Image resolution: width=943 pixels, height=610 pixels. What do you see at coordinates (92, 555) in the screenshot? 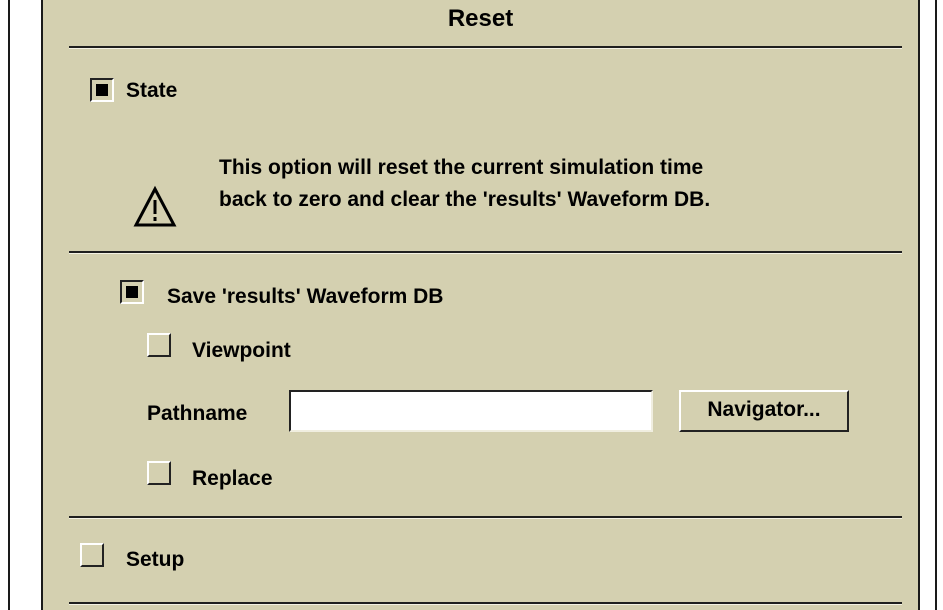
I see `setup-checkbox` at bounding box center [92, 555].